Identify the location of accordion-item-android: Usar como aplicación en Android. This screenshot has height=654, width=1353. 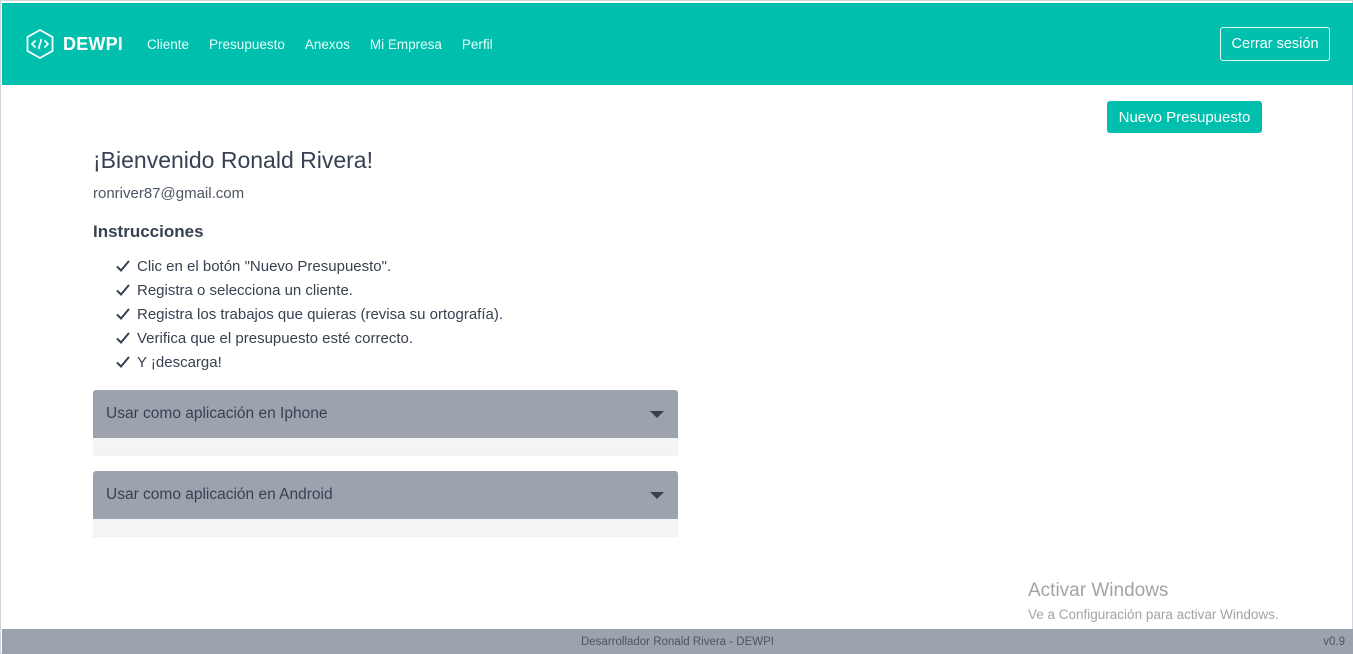
(385, 503).